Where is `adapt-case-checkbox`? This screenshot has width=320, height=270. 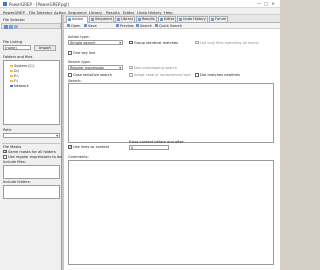
adapt-case-checkbox is located at coordinates (131, 75).